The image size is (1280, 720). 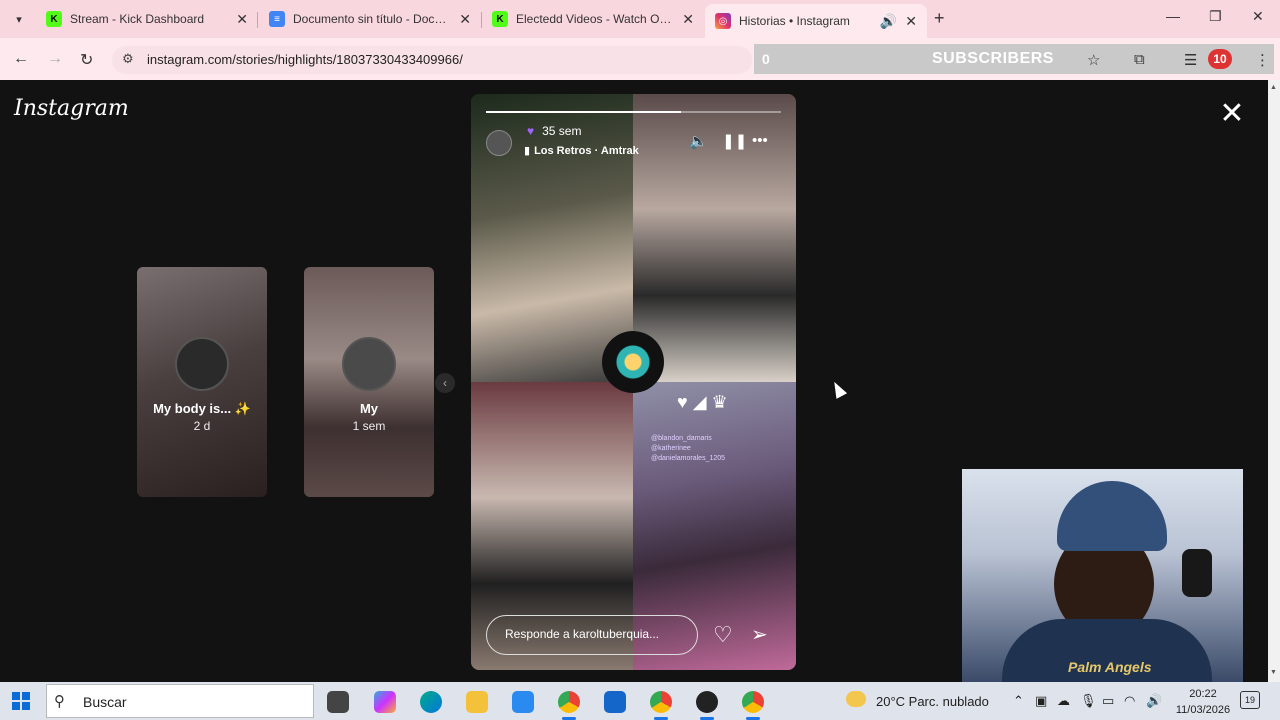 I want to click on story-time: 35 sem, so click(x=562, y=131).